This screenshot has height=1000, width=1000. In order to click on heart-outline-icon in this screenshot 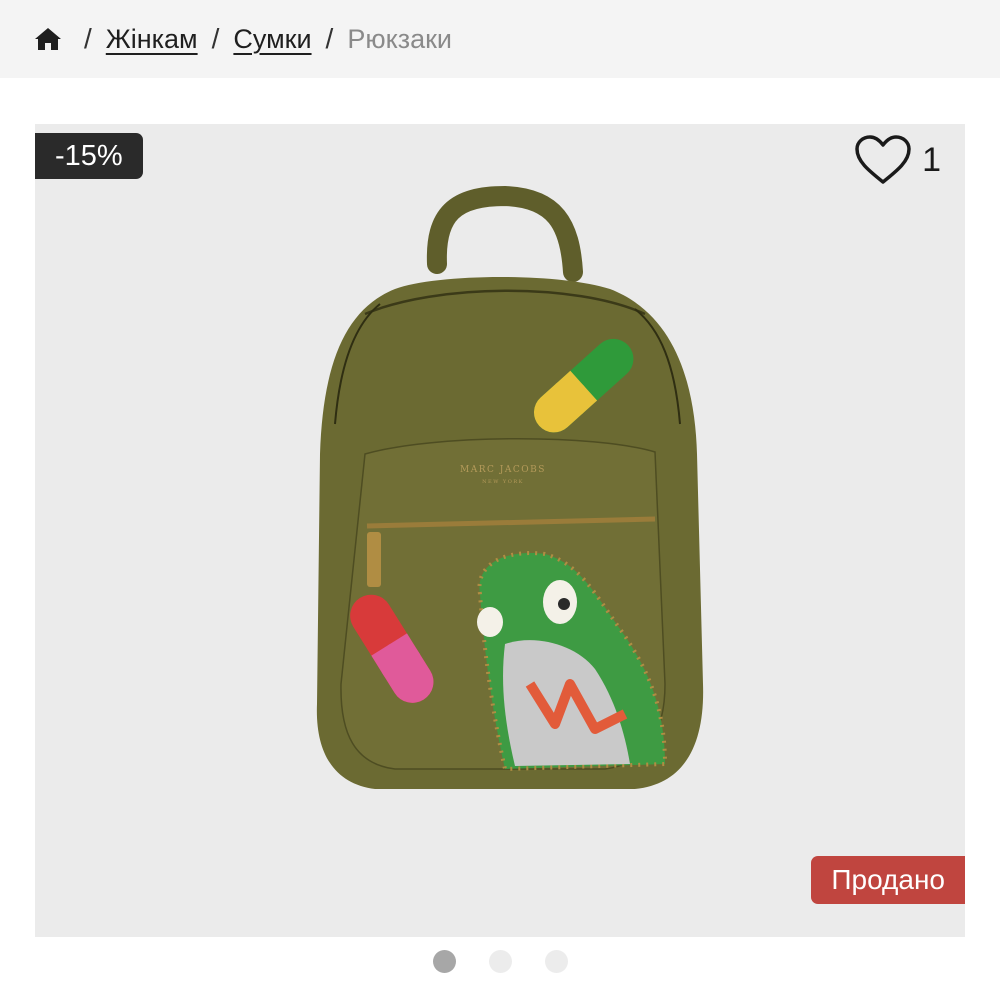, I will do `click(883, 160)`.